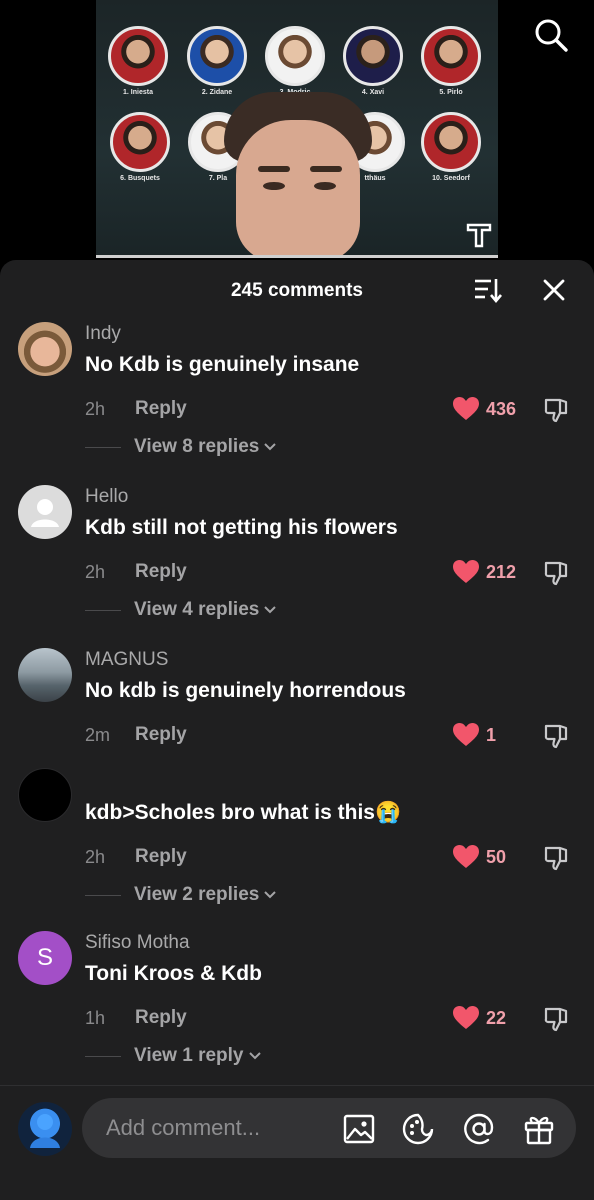 This screenshot has height=1200, width=594. Describe the element at coordinates (451, 147) in the screenshot. I see `player-card: 10. Seedorf` at that location.